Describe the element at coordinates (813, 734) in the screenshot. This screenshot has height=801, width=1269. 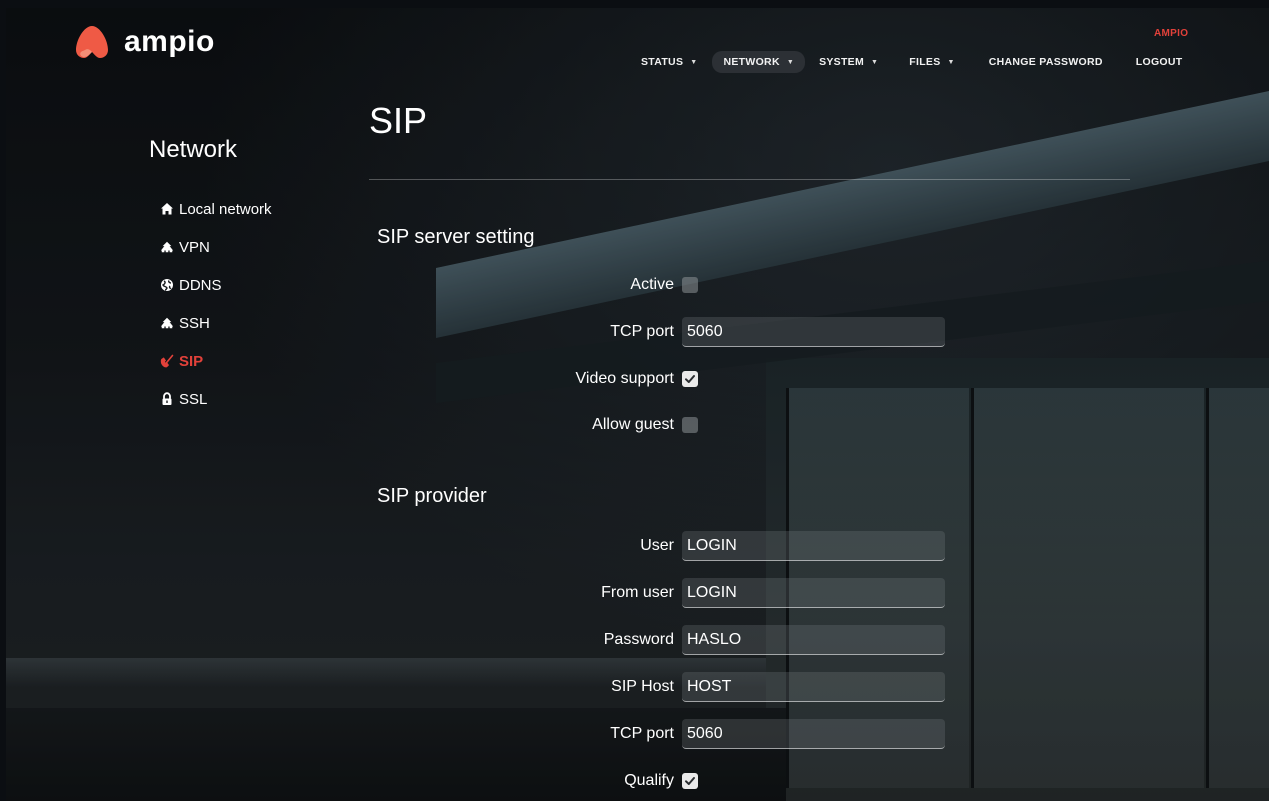
I see `provider-tcp-port-input` at that location.